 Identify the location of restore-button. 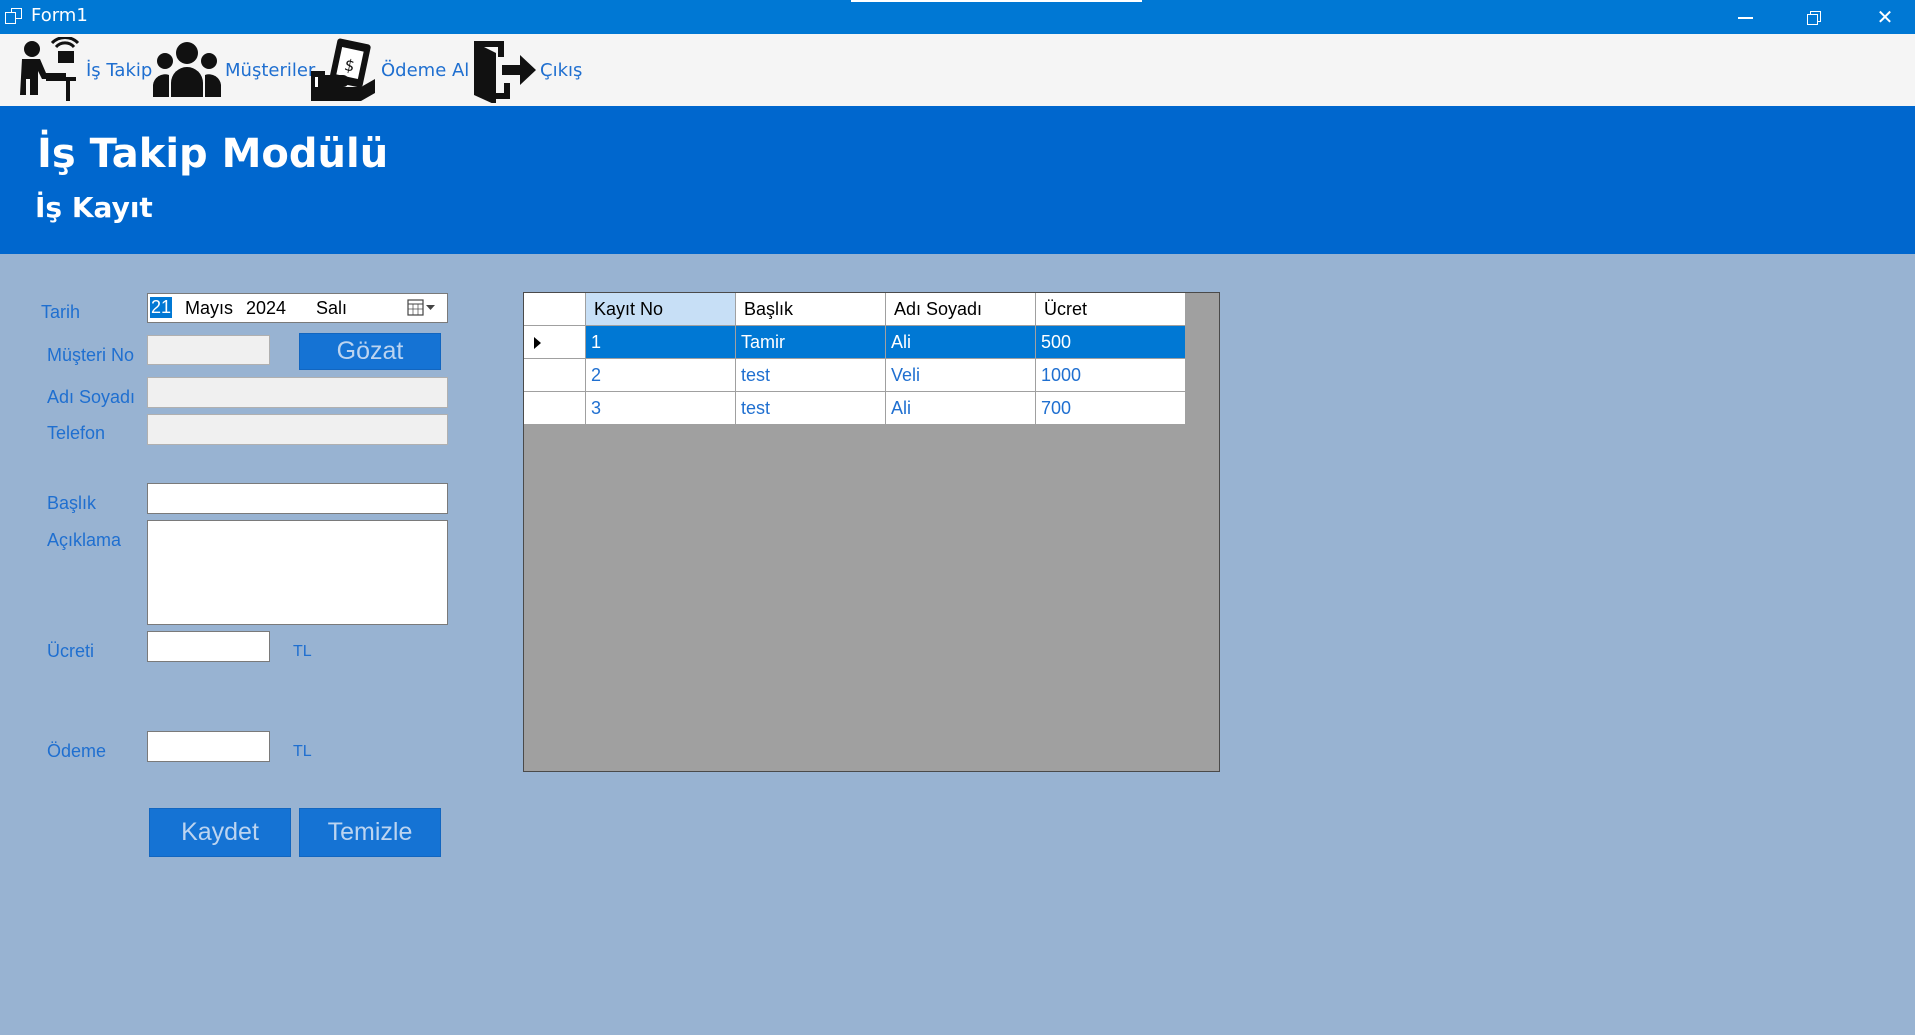
(1813, 17).